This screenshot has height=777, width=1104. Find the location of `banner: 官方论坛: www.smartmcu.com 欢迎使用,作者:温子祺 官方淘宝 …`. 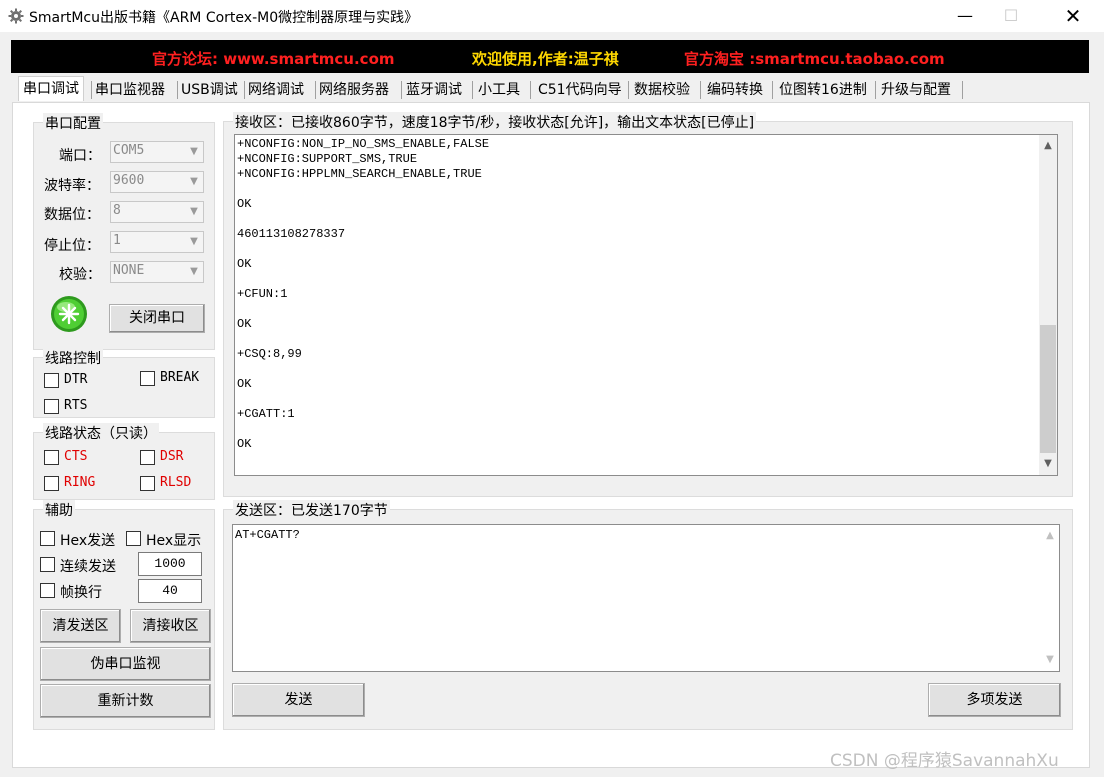

banner: 官方论坛: www.smartmcu.com 欢迎使用,作者:温子祺 官方淘宝 … is located at coordinates (550, 56).